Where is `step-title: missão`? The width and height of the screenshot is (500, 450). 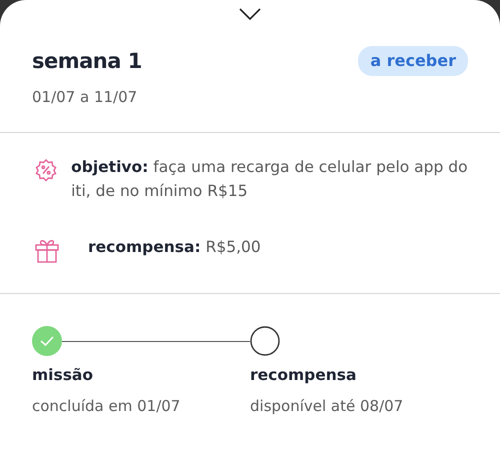
step-title: missão is located at coordinates (63, 375).